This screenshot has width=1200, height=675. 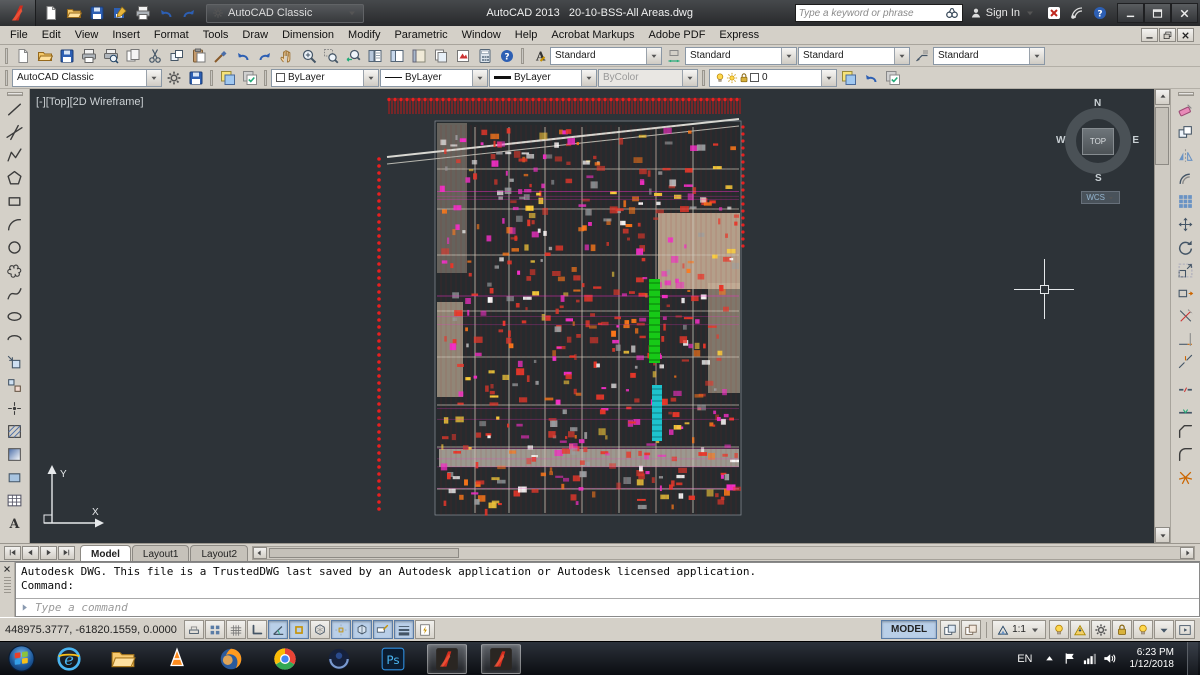 I want to click on menu-acrobat-markups: Acrobat Markups, so click(x=592, y=35).